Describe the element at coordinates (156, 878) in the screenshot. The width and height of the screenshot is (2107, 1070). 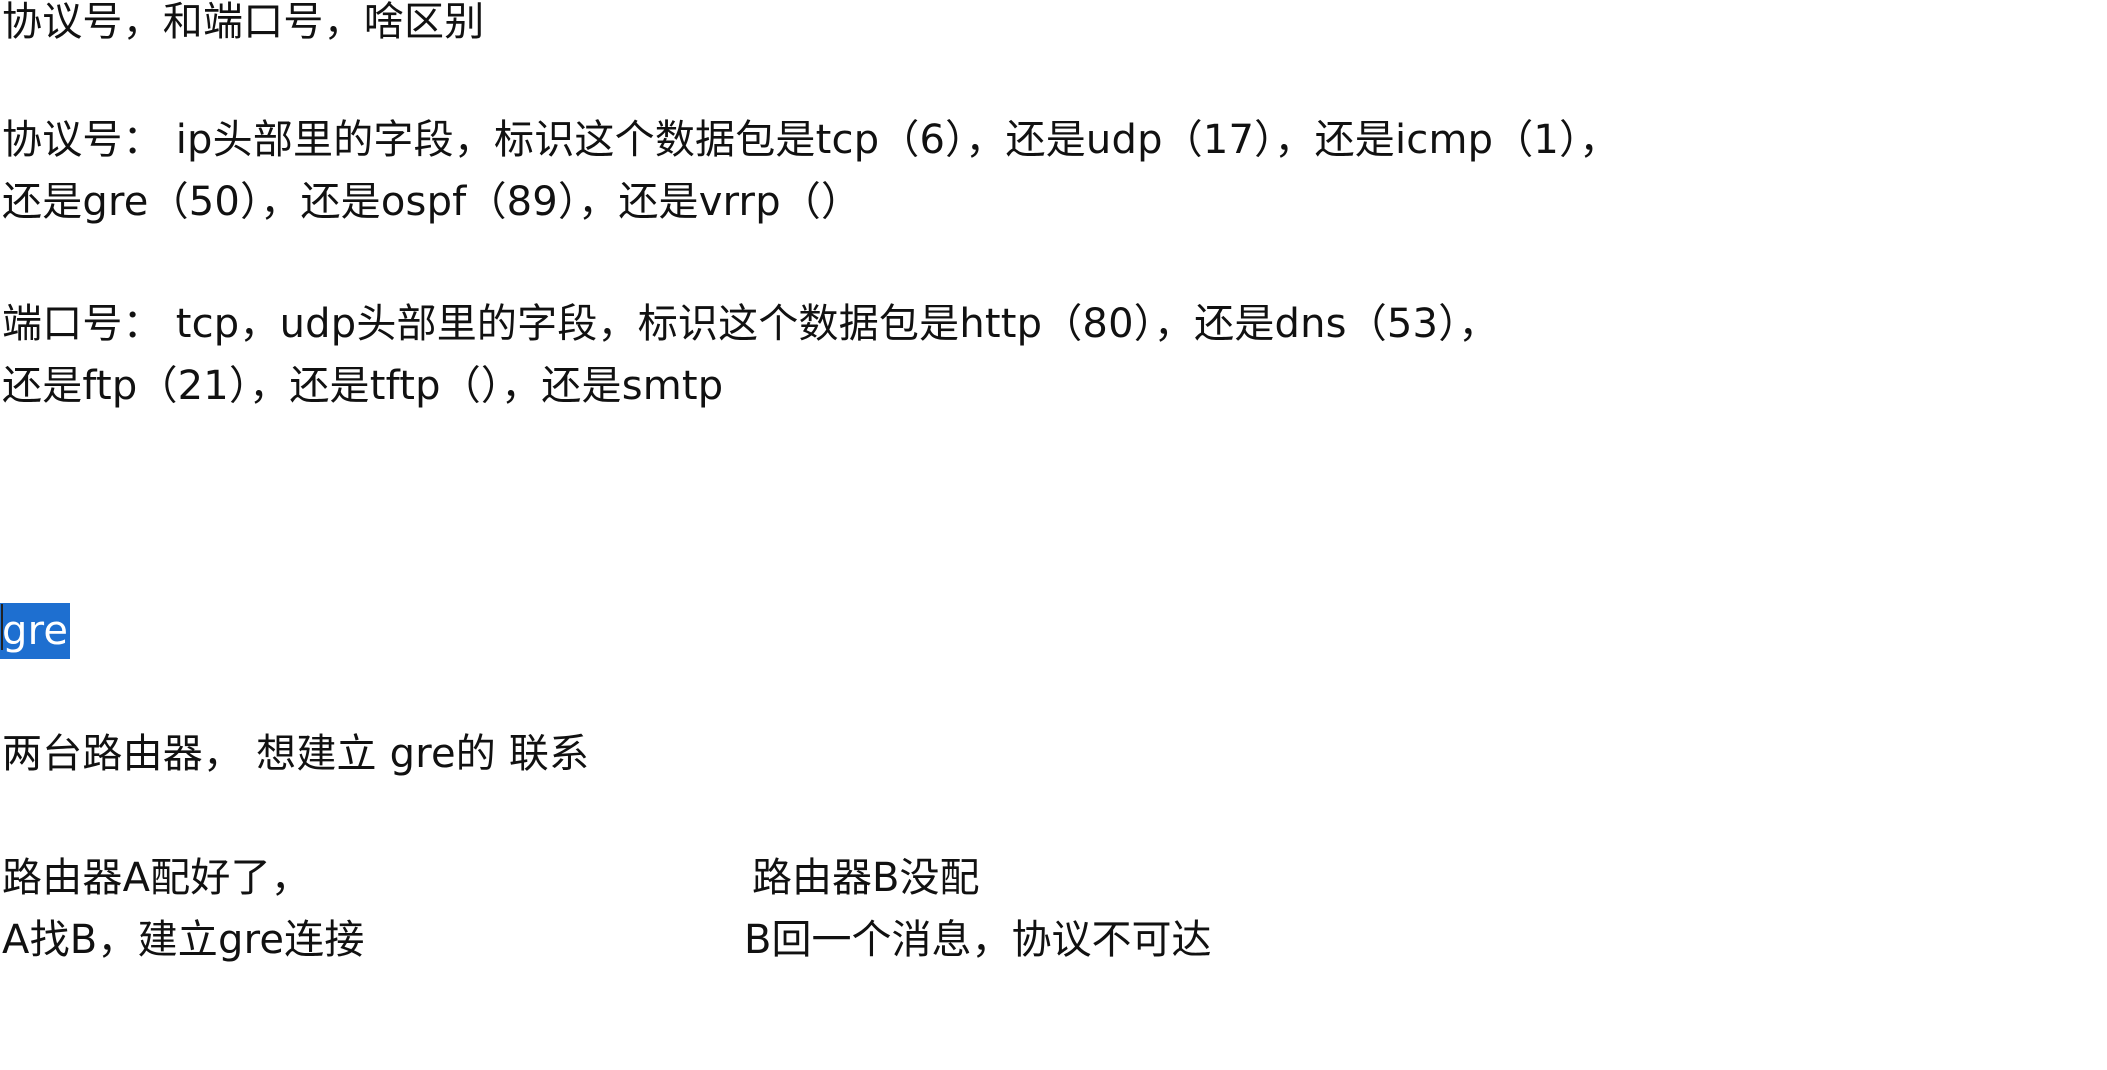
I see `router-a-line-1: 路由器A配好了，` at that location.